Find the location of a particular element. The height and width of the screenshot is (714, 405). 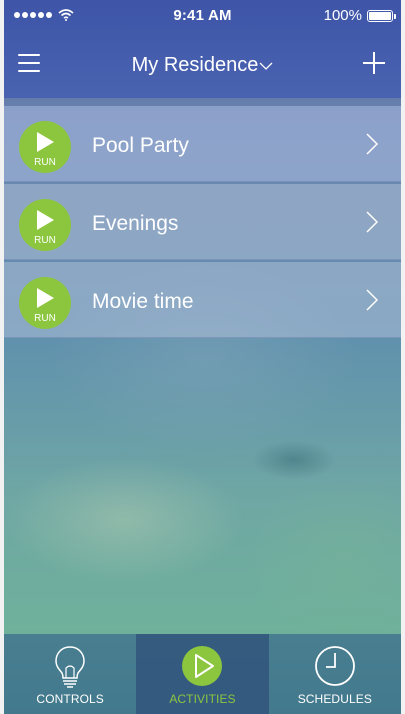

tab-controls: CONTROLS is located at coordinates (70, 674).